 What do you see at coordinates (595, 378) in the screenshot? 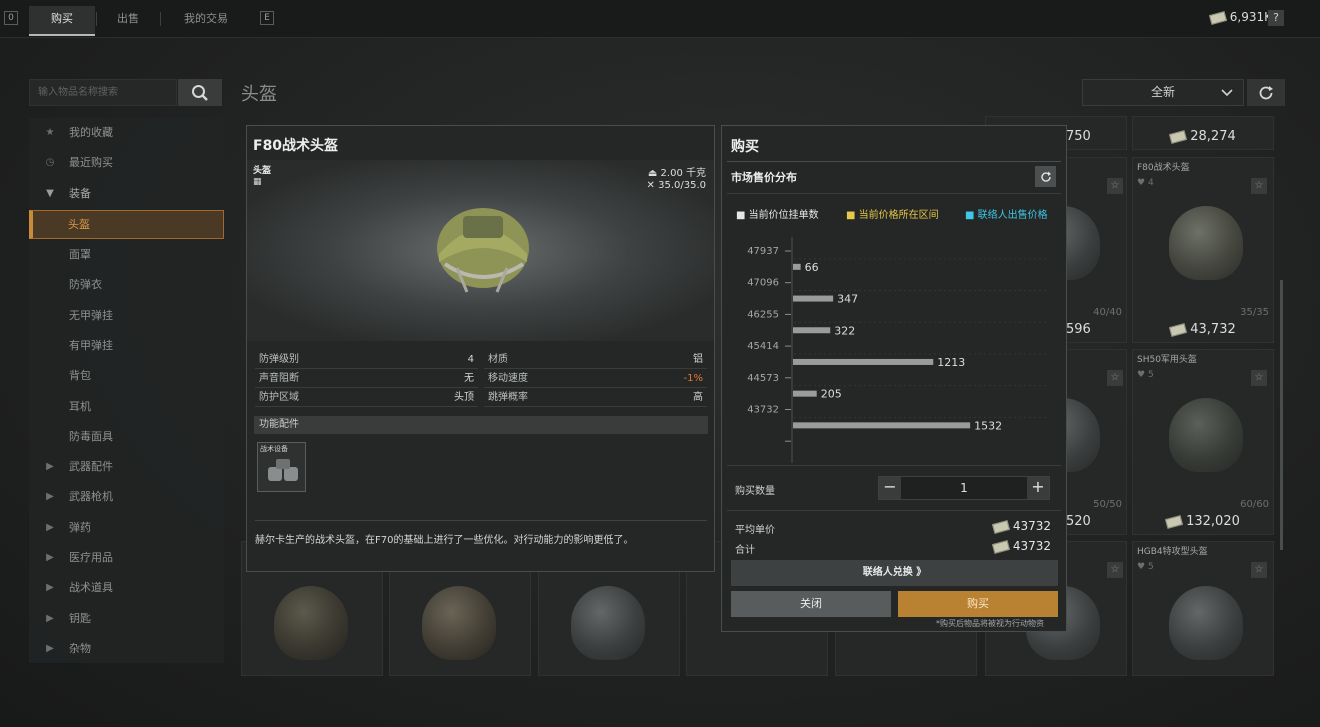
I see `stat-row: 移动速度 -1%` at bounding box center [595, 378].